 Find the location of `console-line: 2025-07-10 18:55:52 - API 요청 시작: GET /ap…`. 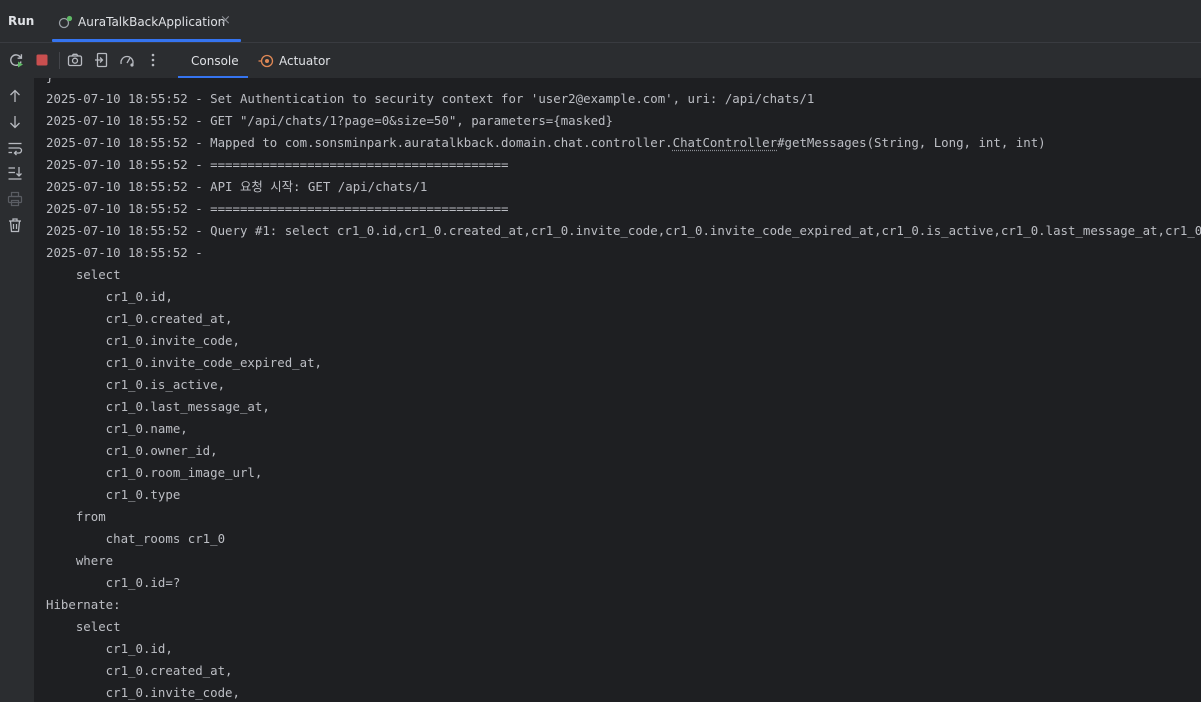

console-line: 2025-07-10 18:55:52 - API 요청 시작: GET /ap… is located at coordinates (237, 186).